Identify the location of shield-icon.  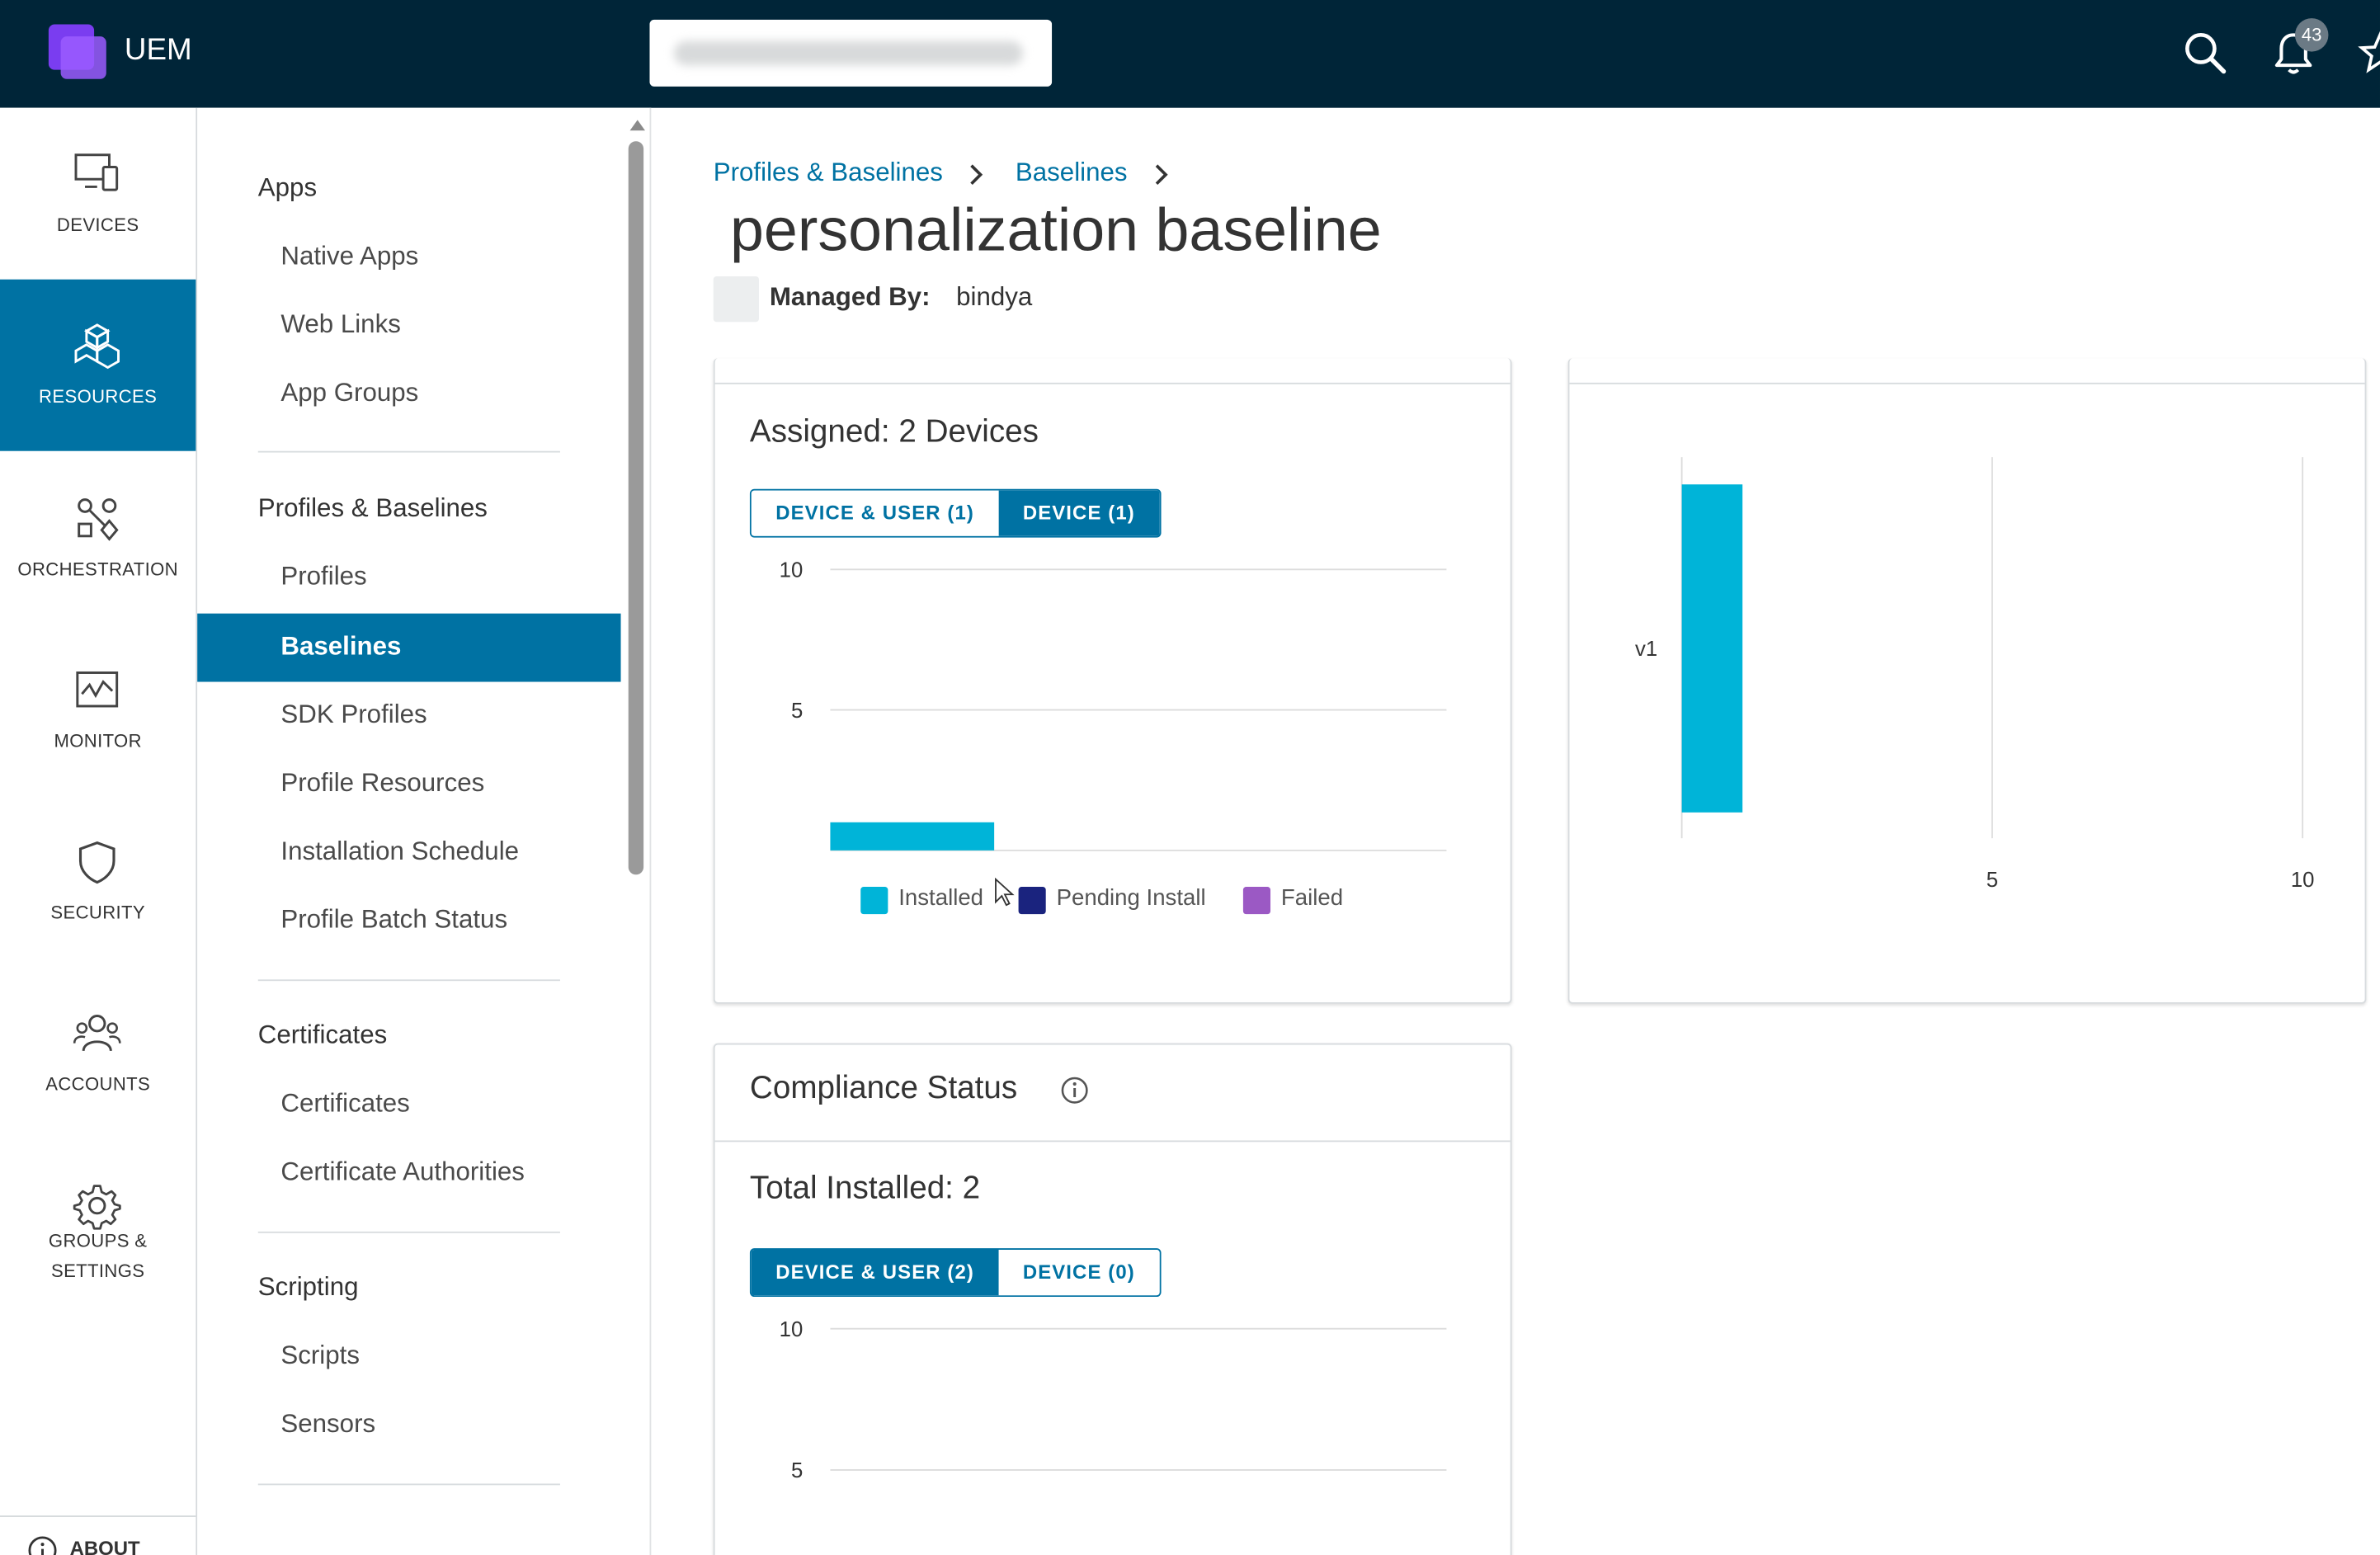
(96, 863).